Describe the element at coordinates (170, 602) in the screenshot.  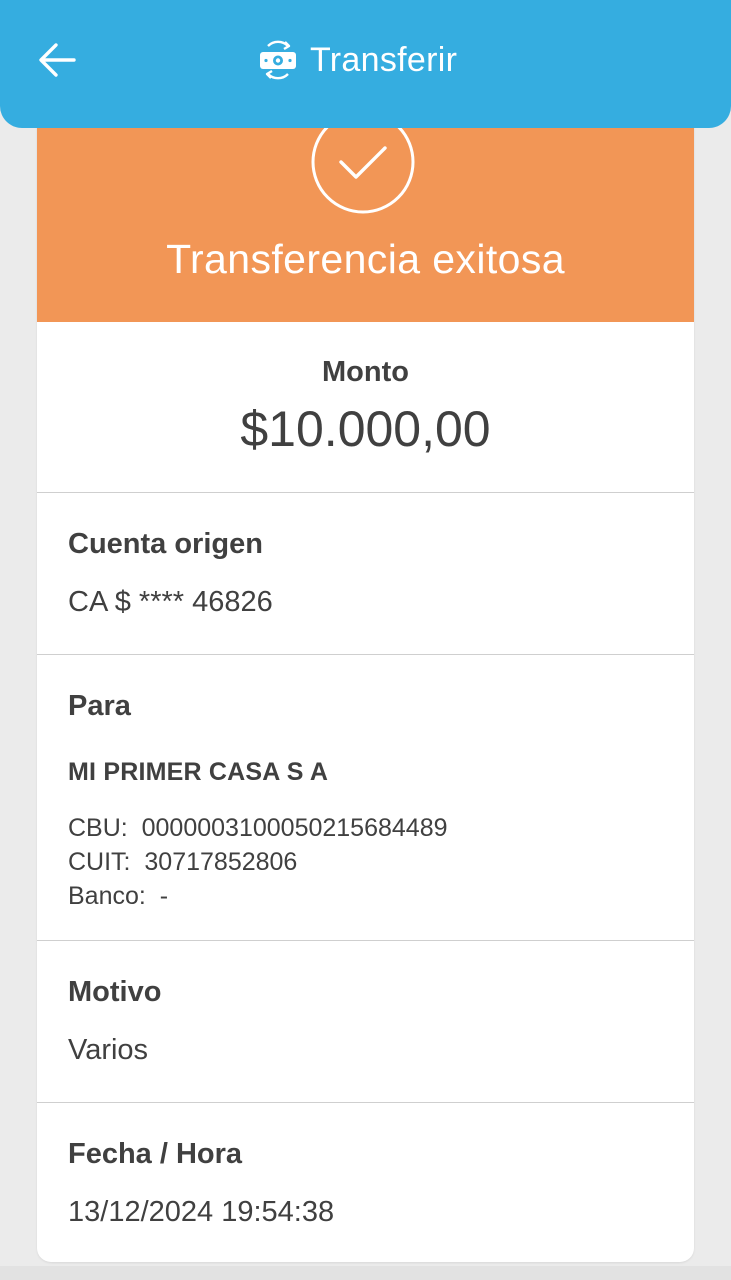
I see `origin-account-value: CA $ **** 46826` at that location.